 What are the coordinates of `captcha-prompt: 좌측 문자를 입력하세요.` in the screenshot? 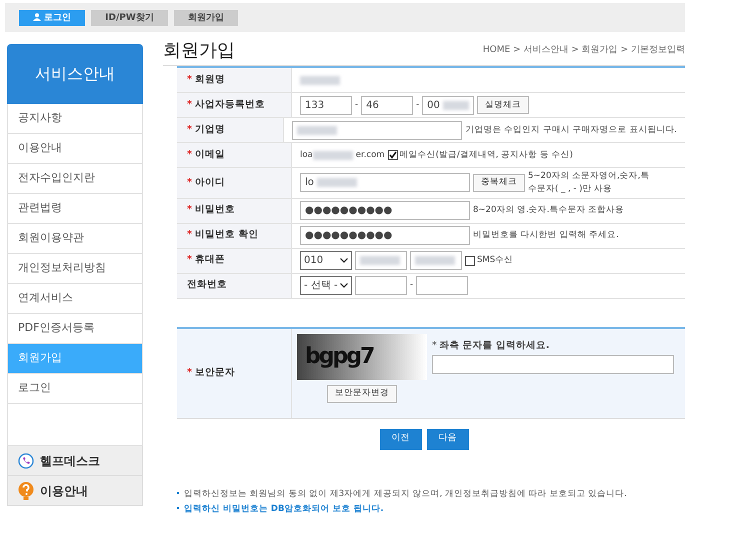 It's located at (494, 345).